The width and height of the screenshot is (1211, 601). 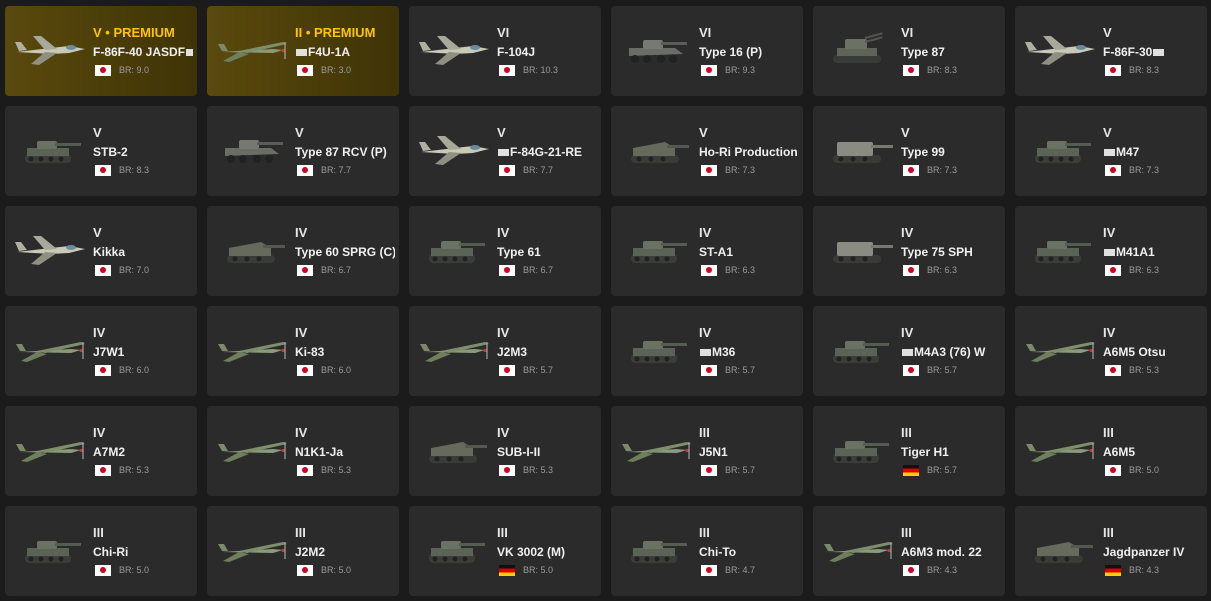 I want to click on vehicle-name: F4U-1A, so click(x=345, y=52).